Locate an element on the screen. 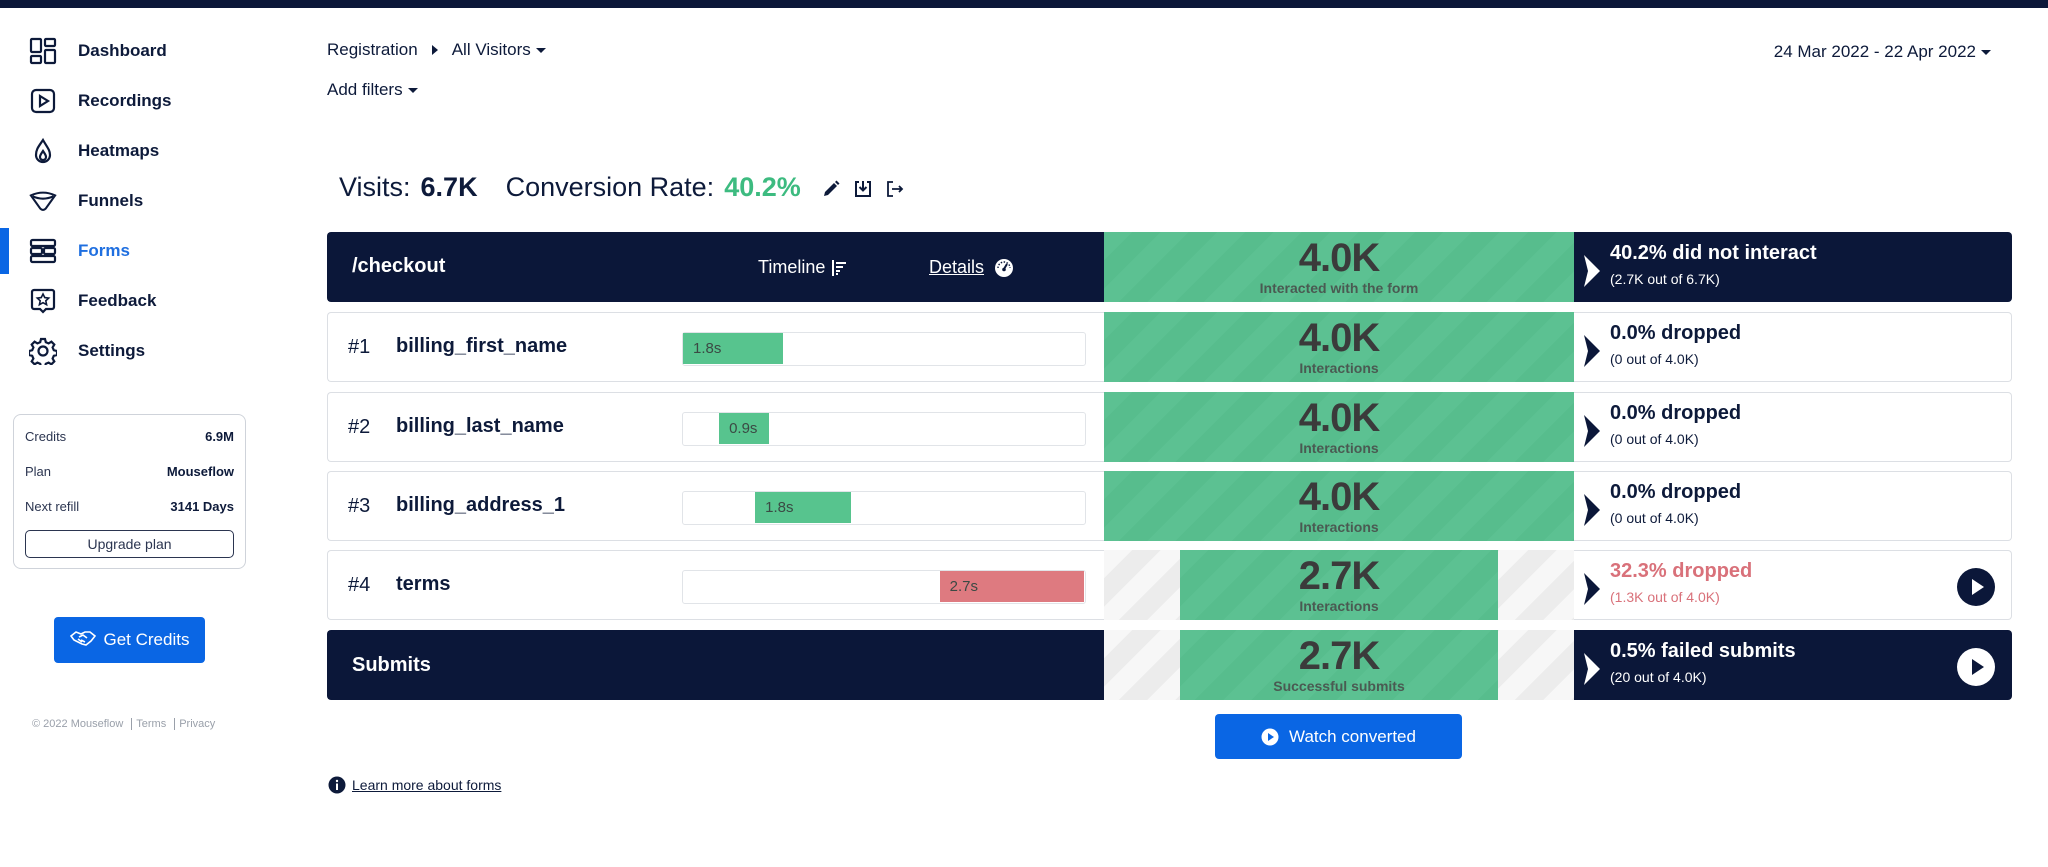 This screenshot has width=2048, height=867. sidebar-item-recordings: Recordings is located at coordinates (130, 101).